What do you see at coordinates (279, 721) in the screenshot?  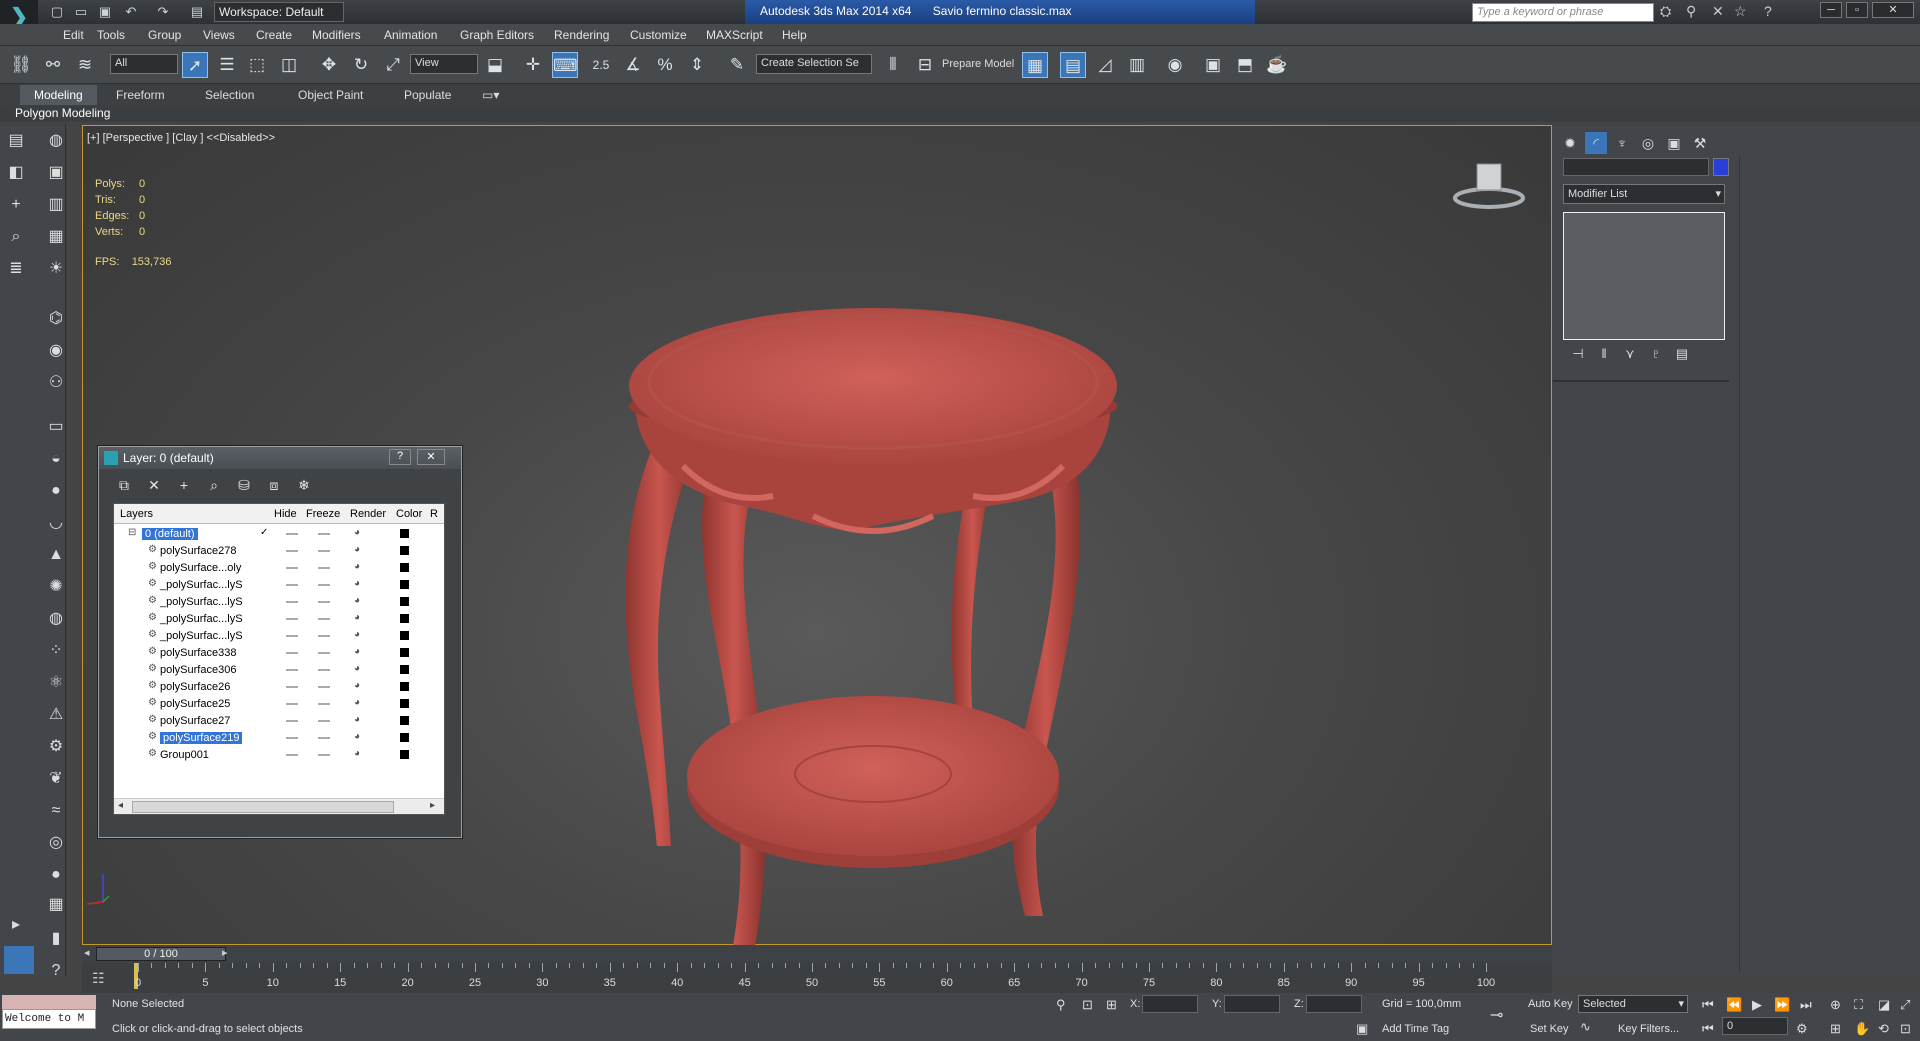 I see `layer-row: ⚙ polySurface27 ◕` at bounding box center [279, 721].